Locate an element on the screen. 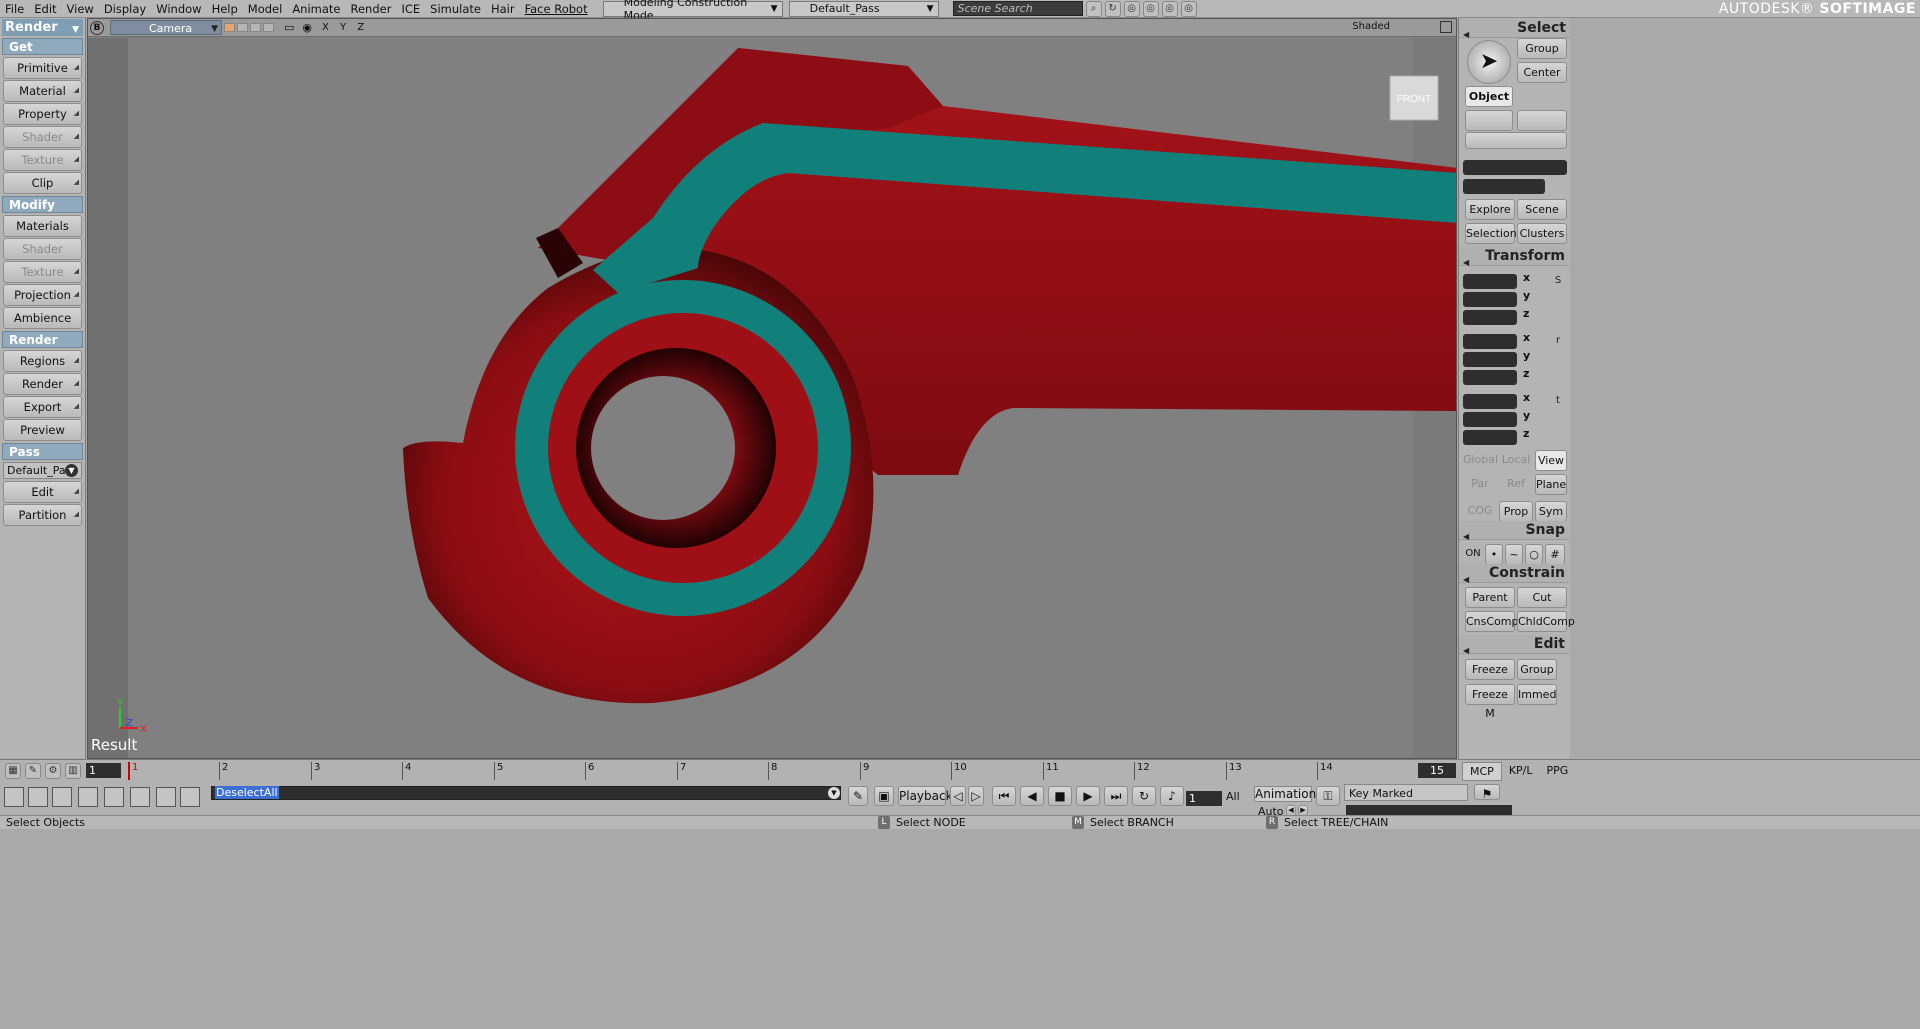 The width and height of the screenshot is (1920, 1029). split-icon: ▥ is located at coordinates (73, 771).